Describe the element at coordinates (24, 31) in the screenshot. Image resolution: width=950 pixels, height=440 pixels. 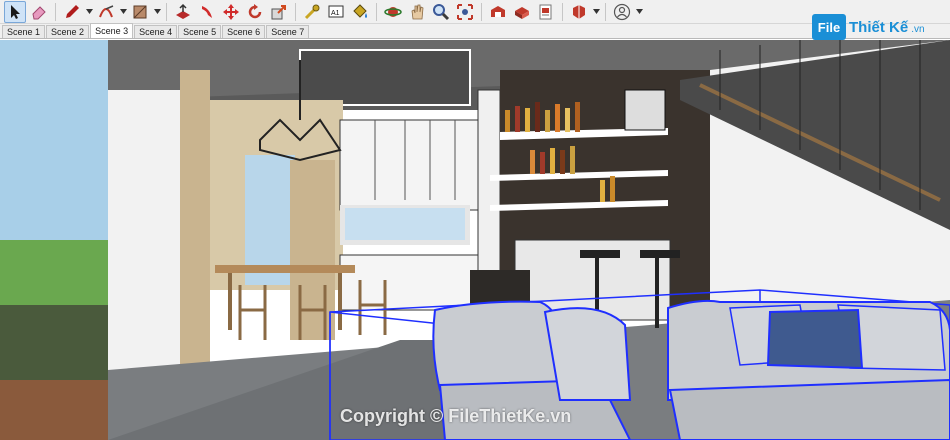
I see `scene-tab: Scene 1` at that location.